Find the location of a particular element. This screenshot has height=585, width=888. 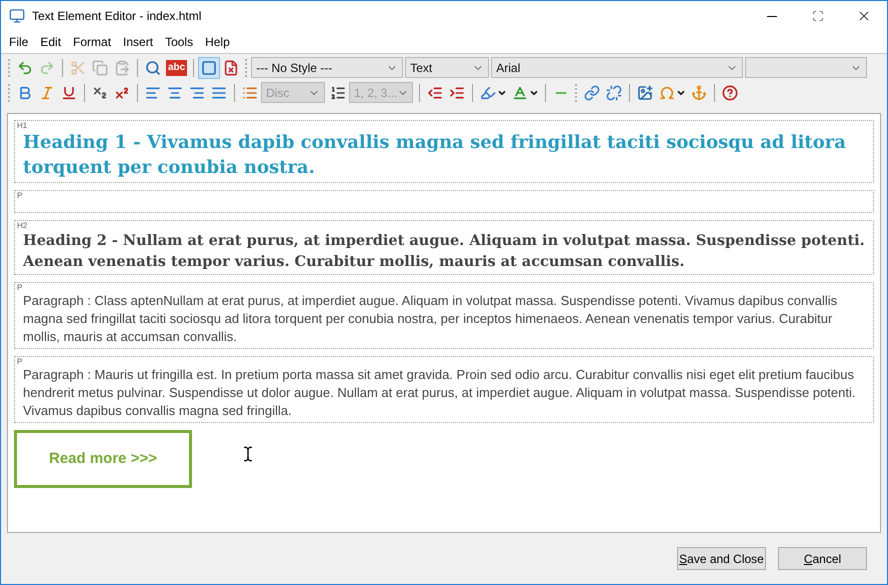

spellcheck-button: abc is located at coordinates (177, 68).